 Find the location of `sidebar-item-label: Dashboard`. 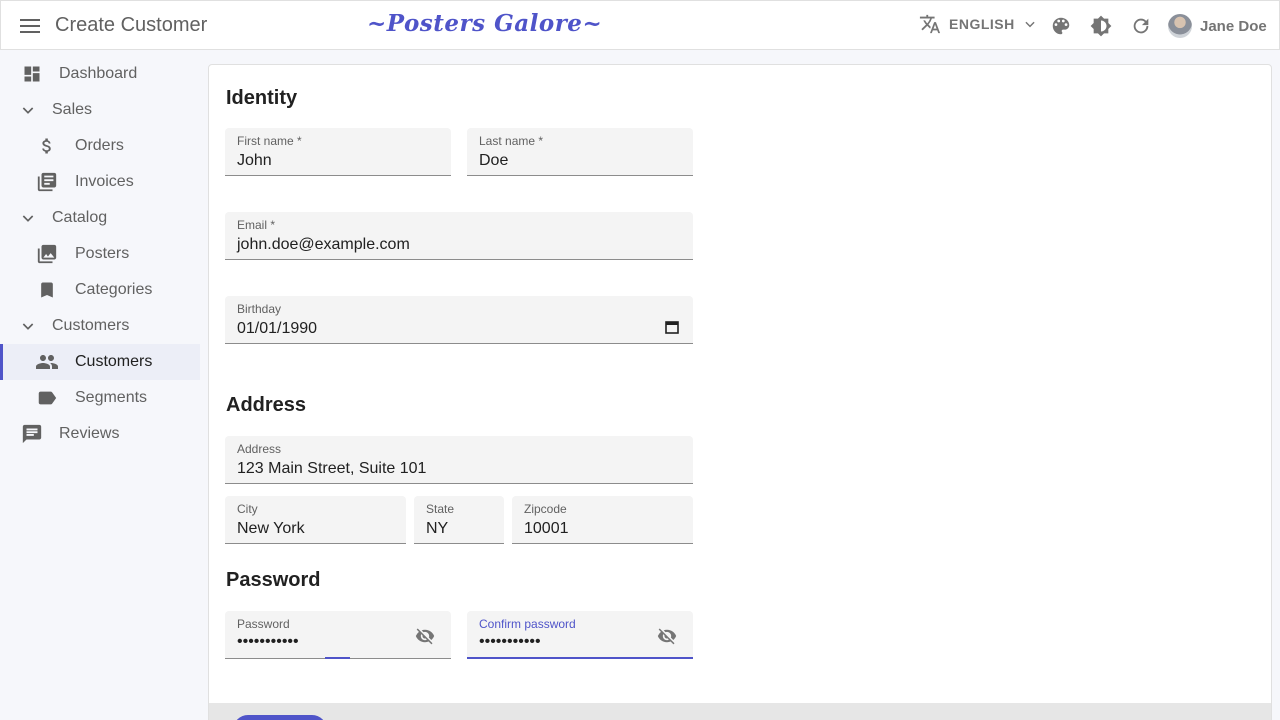

sidebar-item-label: Dashboard is located at coordinates (98, 73).